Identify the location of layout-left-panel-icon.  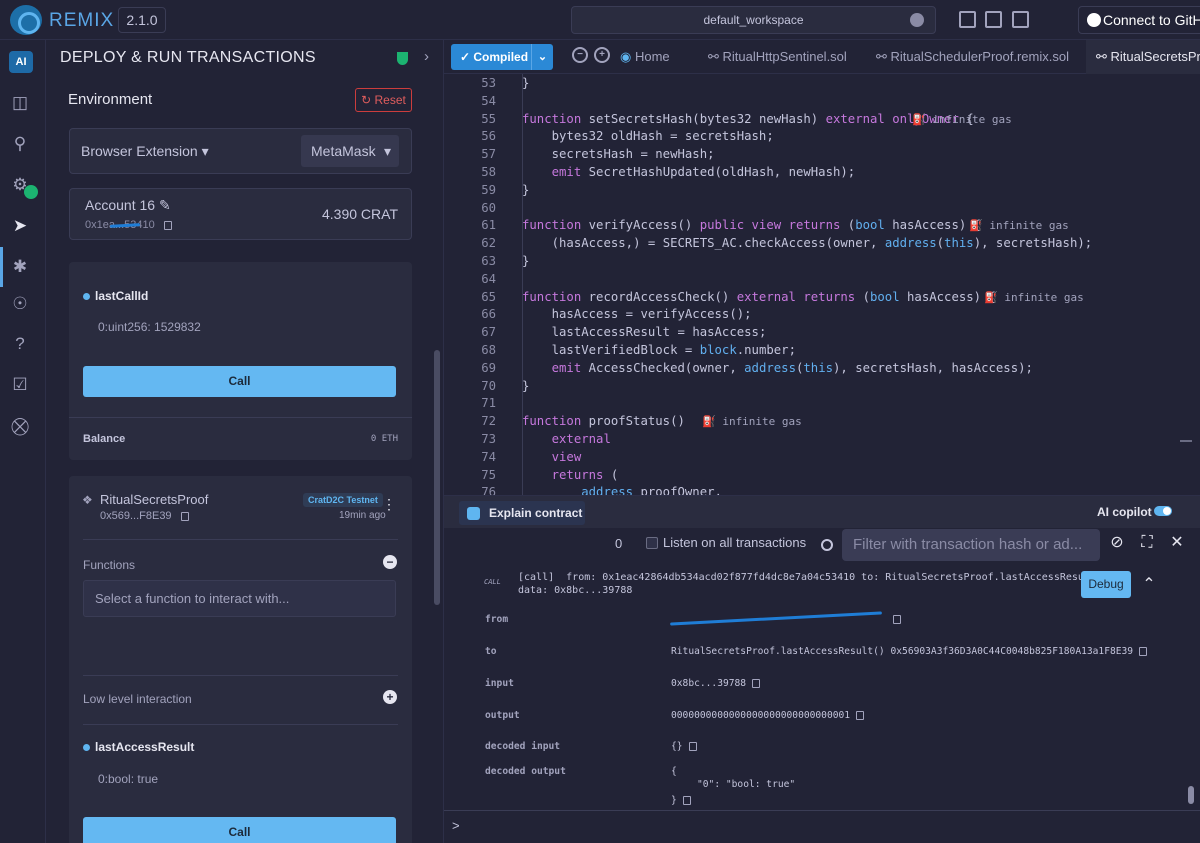
(967, 19).